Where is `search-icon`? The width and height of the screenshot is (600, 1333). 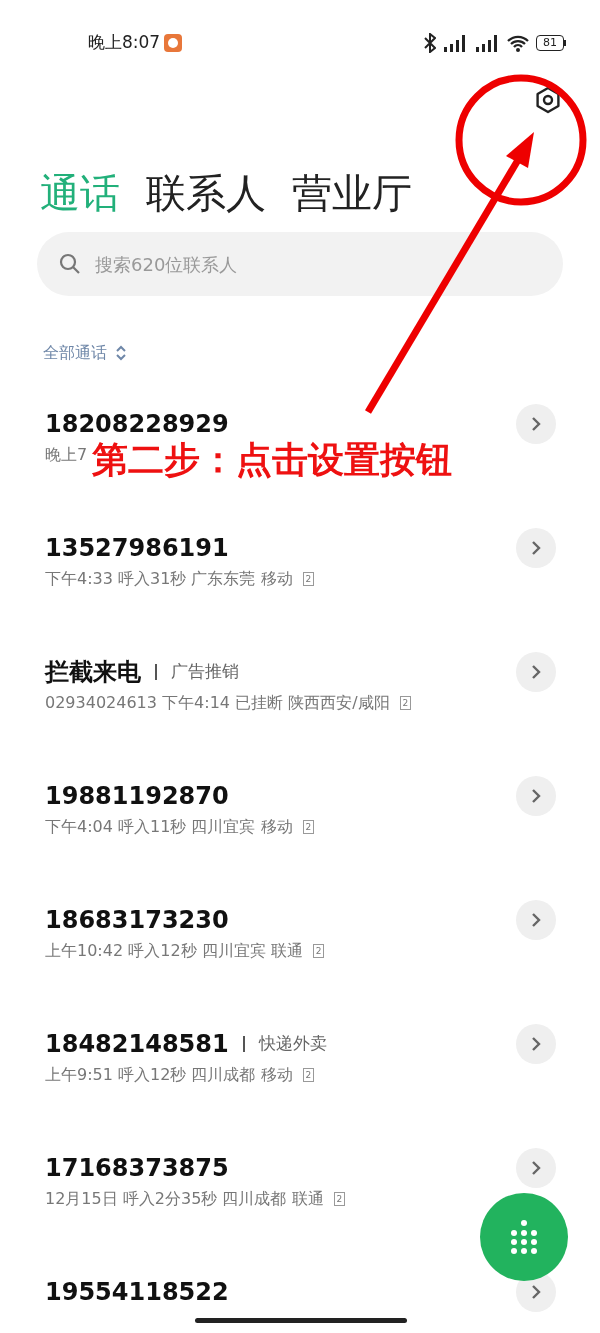
search-icon is located at coordinates (70, 264).